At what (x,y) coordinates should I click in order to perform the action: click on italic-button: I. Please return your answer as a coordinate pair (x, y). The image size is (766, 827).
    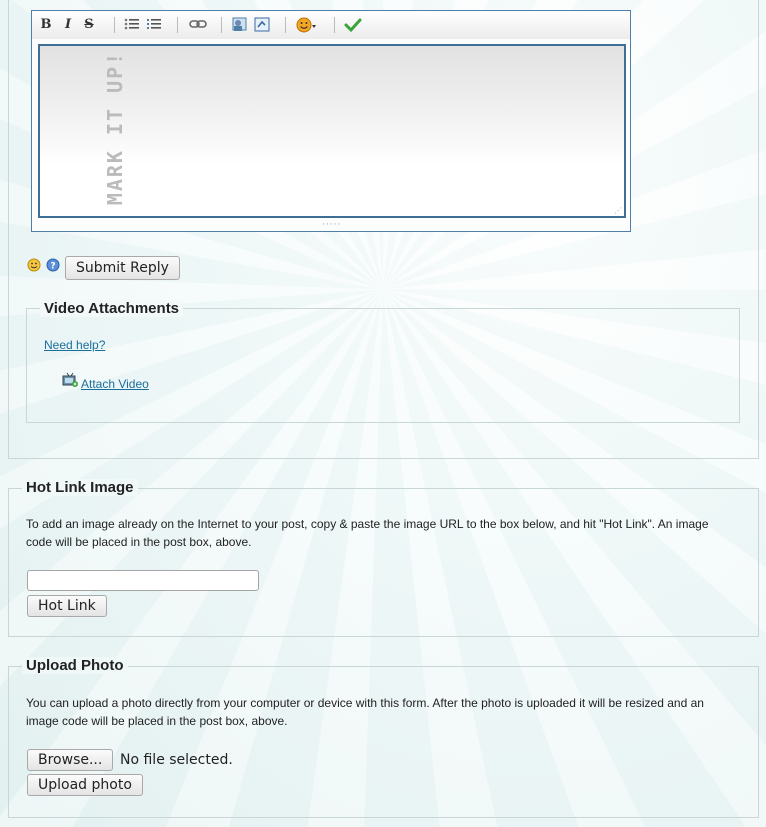
    Looking at the image, I should click on (68, 25).